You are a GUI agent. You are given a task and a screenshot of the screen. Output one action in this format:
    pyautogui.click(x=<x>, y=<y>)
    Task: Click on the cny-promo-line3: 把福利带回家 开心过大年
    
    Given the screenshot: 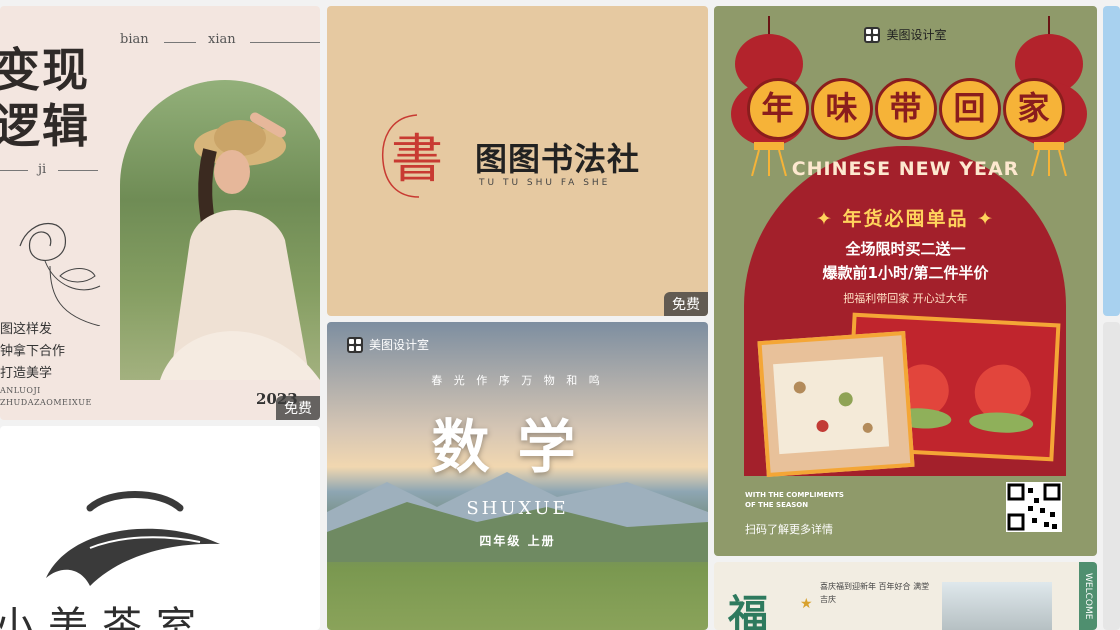 What is the action you would take?
    pyautogui.click(x=905, y=298)
    